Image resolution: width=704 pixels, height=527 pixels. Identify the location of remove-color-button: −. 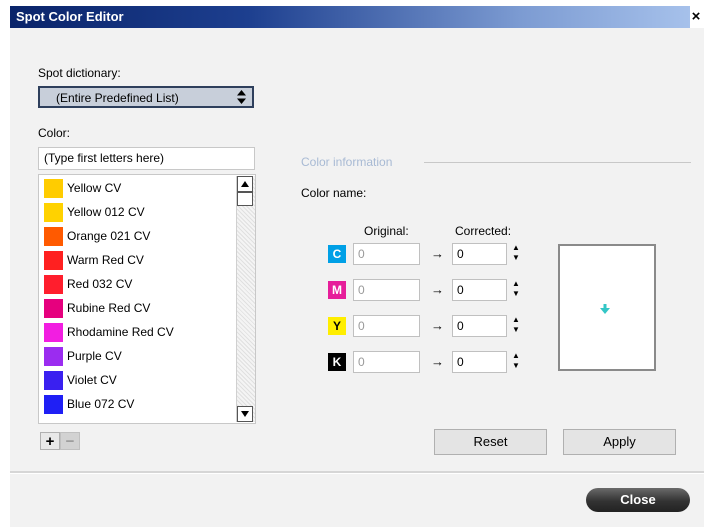
(70, 441).